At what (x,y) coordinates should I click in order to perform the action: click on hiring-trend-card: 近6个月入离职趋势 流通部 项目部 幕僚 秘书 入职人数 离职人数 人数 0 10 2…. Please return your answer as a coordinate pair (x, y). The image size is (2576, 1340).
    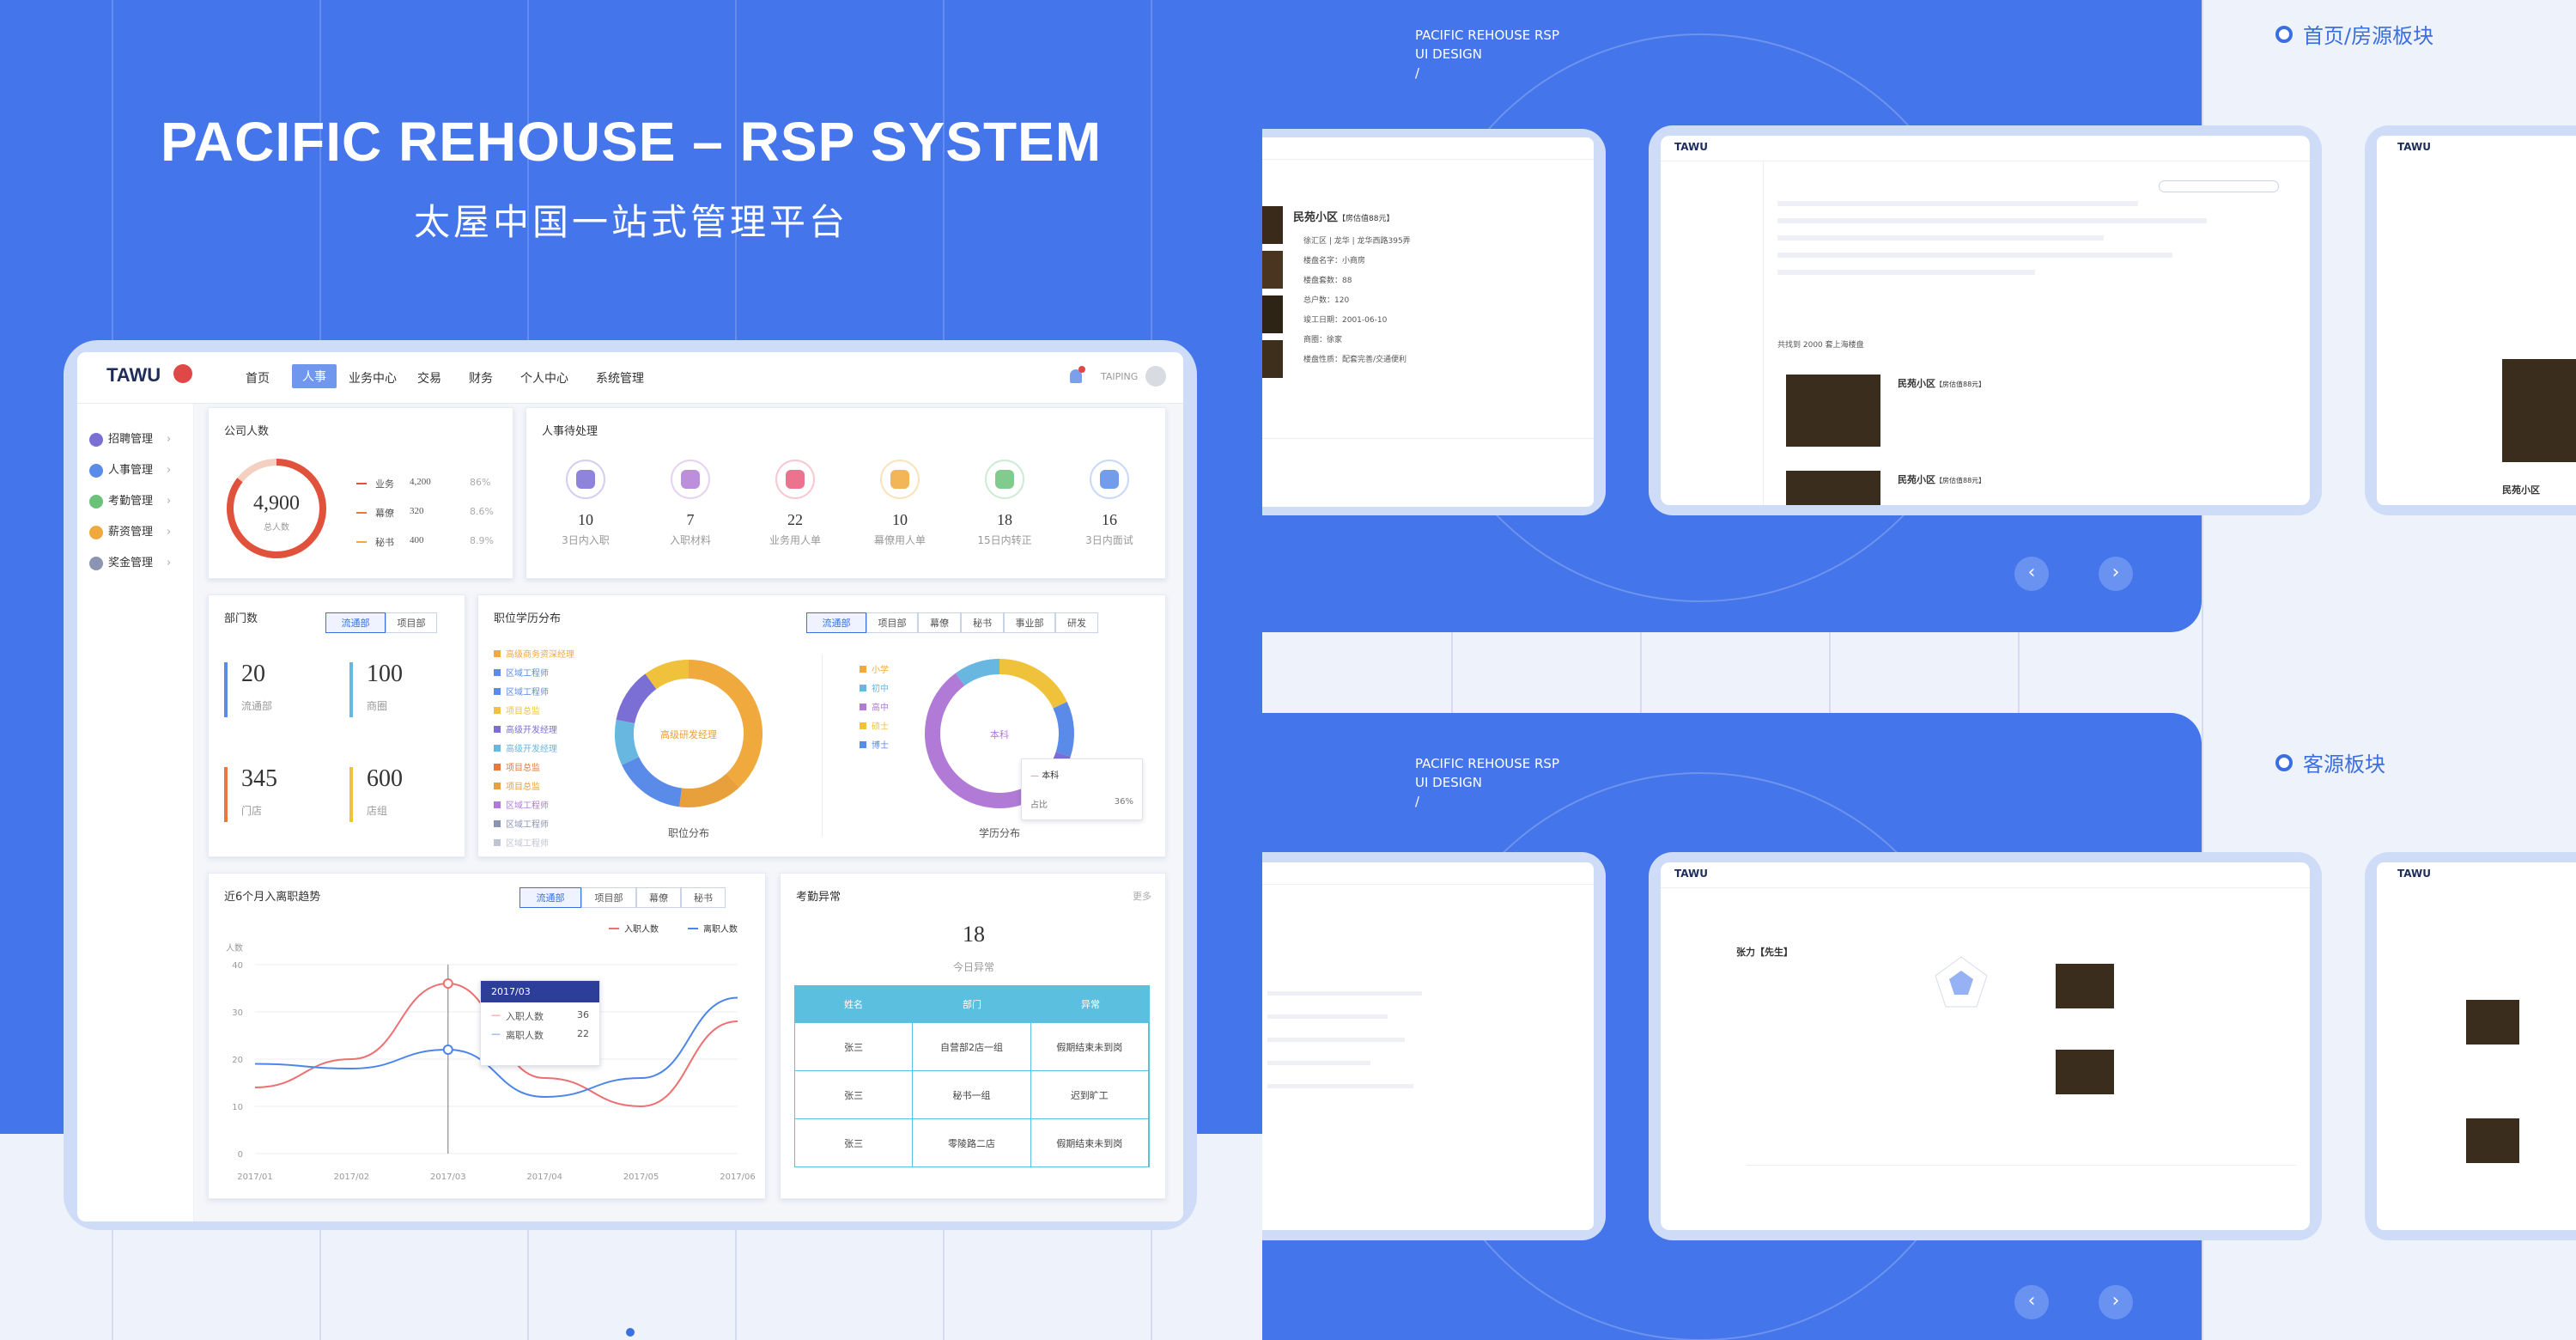
    Looking at the image, I should click on (487, 1036).